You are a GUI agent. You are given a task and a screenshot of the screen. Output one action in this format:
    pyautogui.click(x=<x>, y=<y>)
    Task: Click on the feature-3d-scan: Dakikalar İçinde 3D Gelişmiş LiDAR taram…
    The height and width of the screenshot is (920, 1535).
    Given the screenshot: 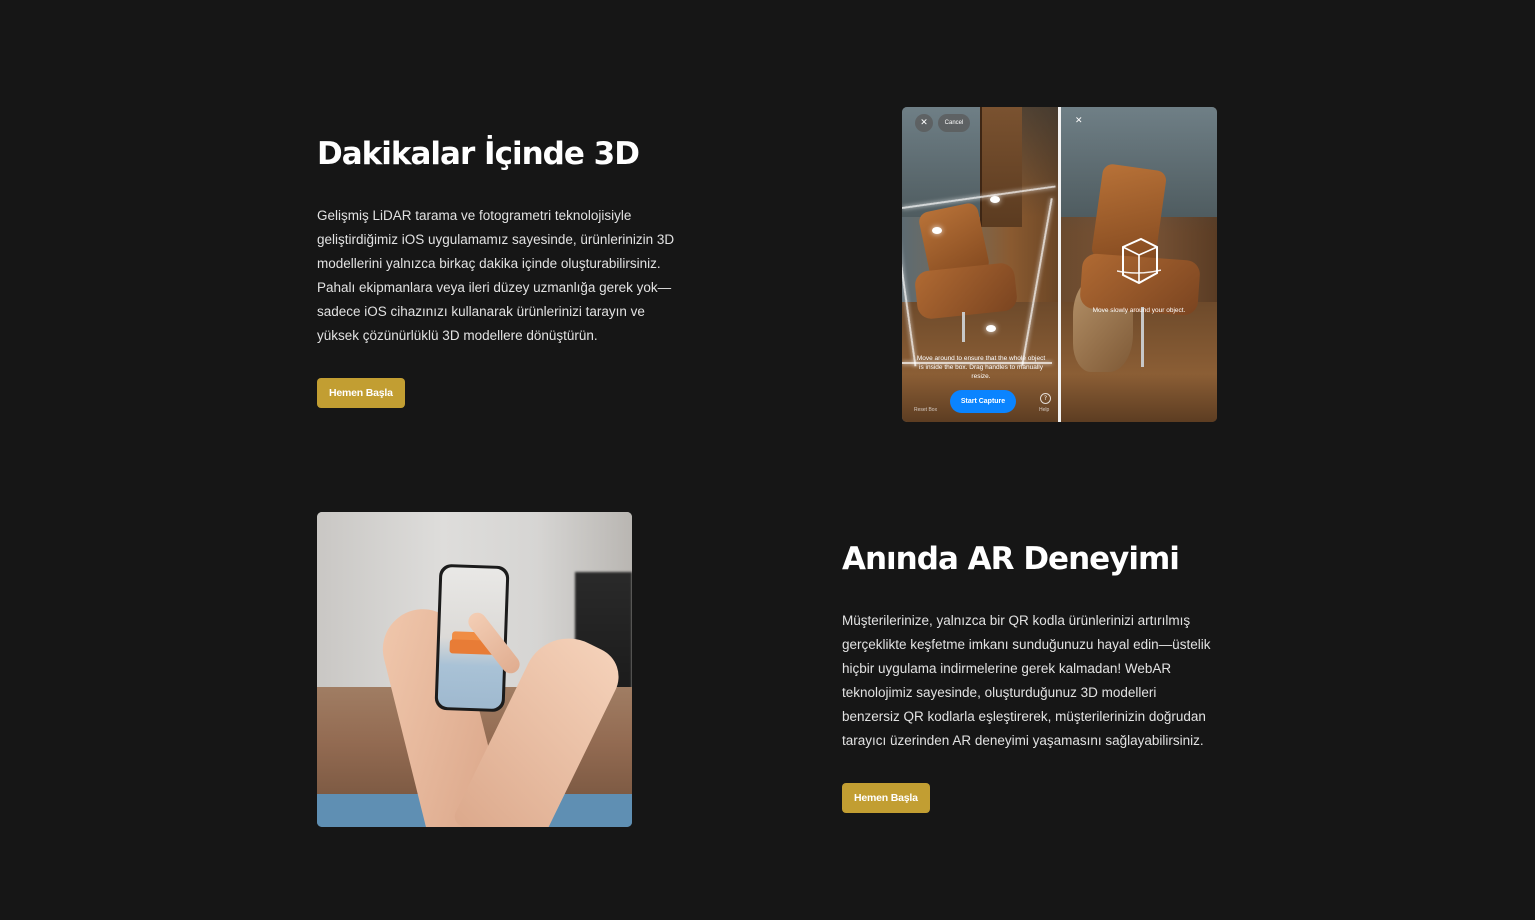 What is the action you would take?
    pyautogui.click(x=503, y=270)
    